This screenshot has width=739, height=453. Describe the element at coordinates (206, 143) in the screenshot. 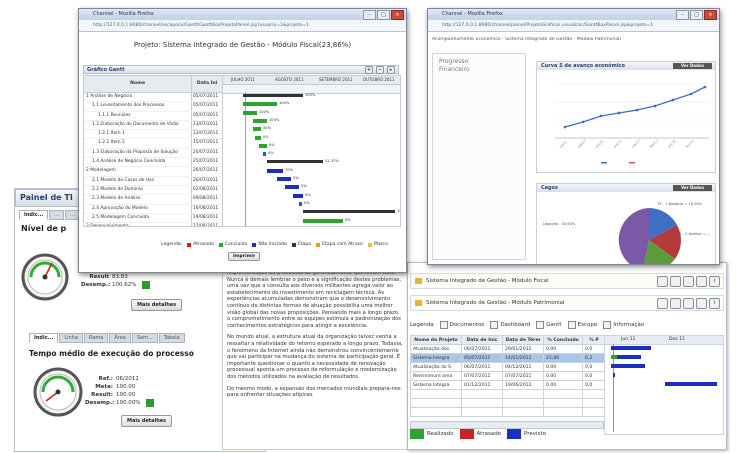

I see `gantt-task-date: 15/07/2011` at that location.